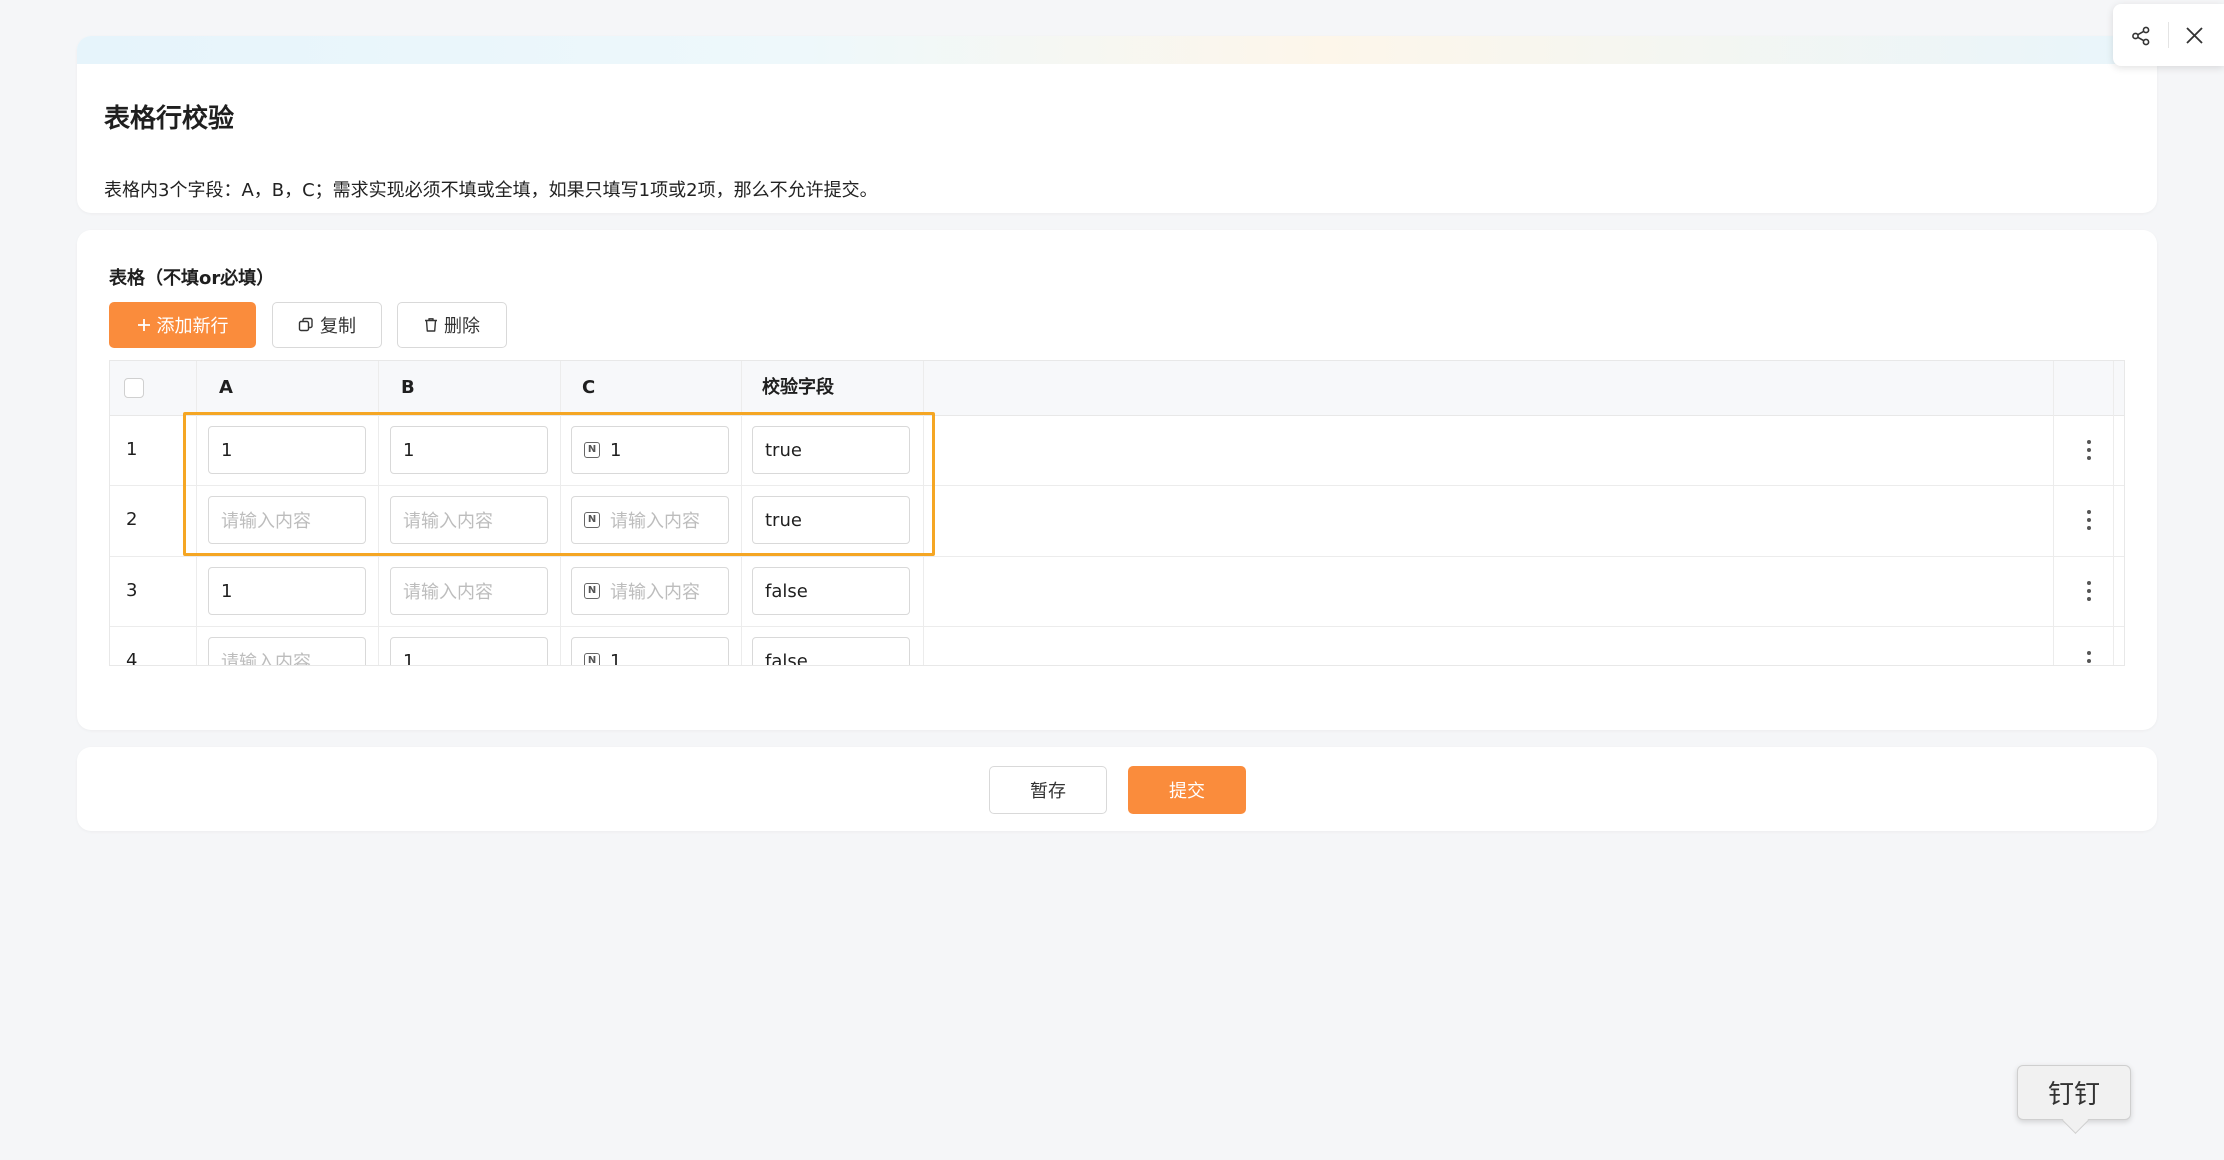  Describe the element at coordinates (169, 119) in the screenshot. I see `page-title: 表格行校验` at that location.